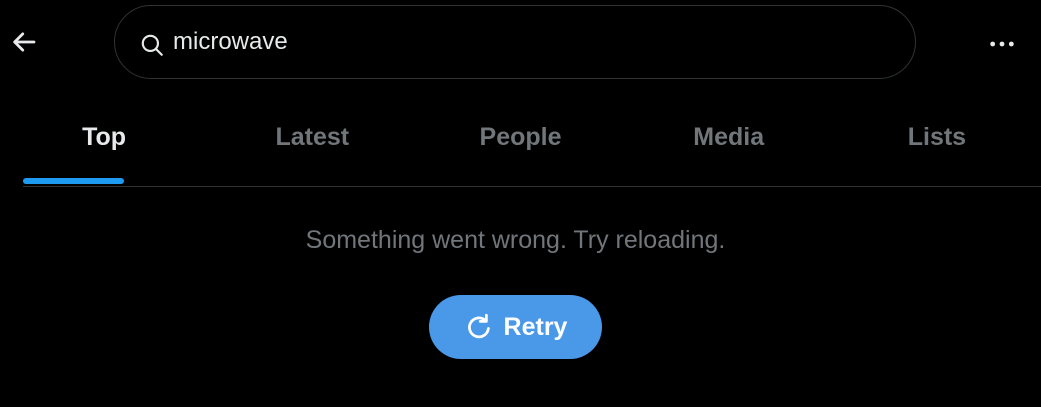 This screenshot has width=1041, height=407. I want to click on arrow-left-icon, so click(24, 42).